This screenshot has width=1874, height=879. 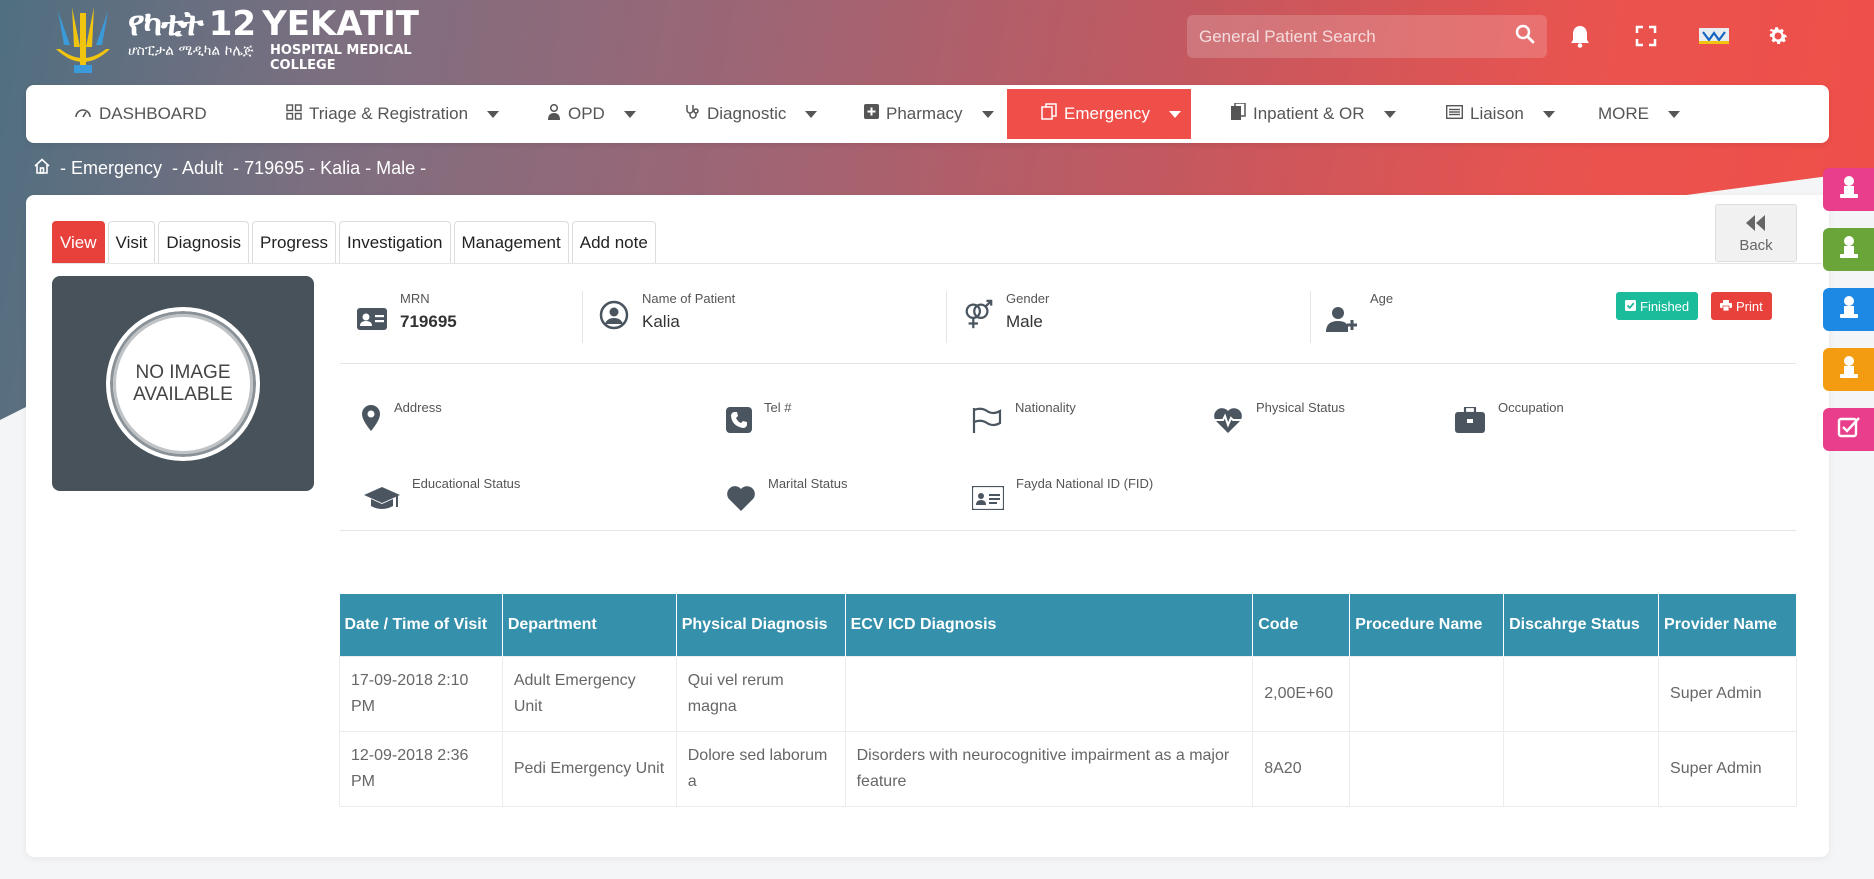 What do you see at coordinates (929, 114) in the screenshot?
I see `nav-pharmacy: Pharmacy` at bounding box center [929, 114].